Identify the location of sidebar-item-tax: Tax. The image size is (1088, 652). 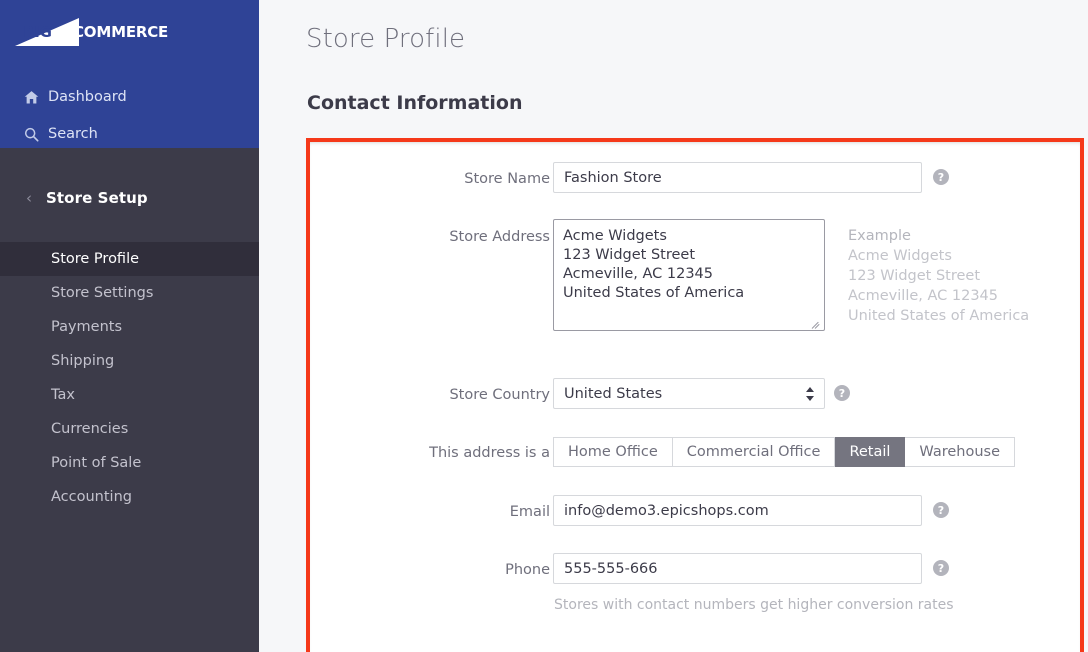
(129, 395).